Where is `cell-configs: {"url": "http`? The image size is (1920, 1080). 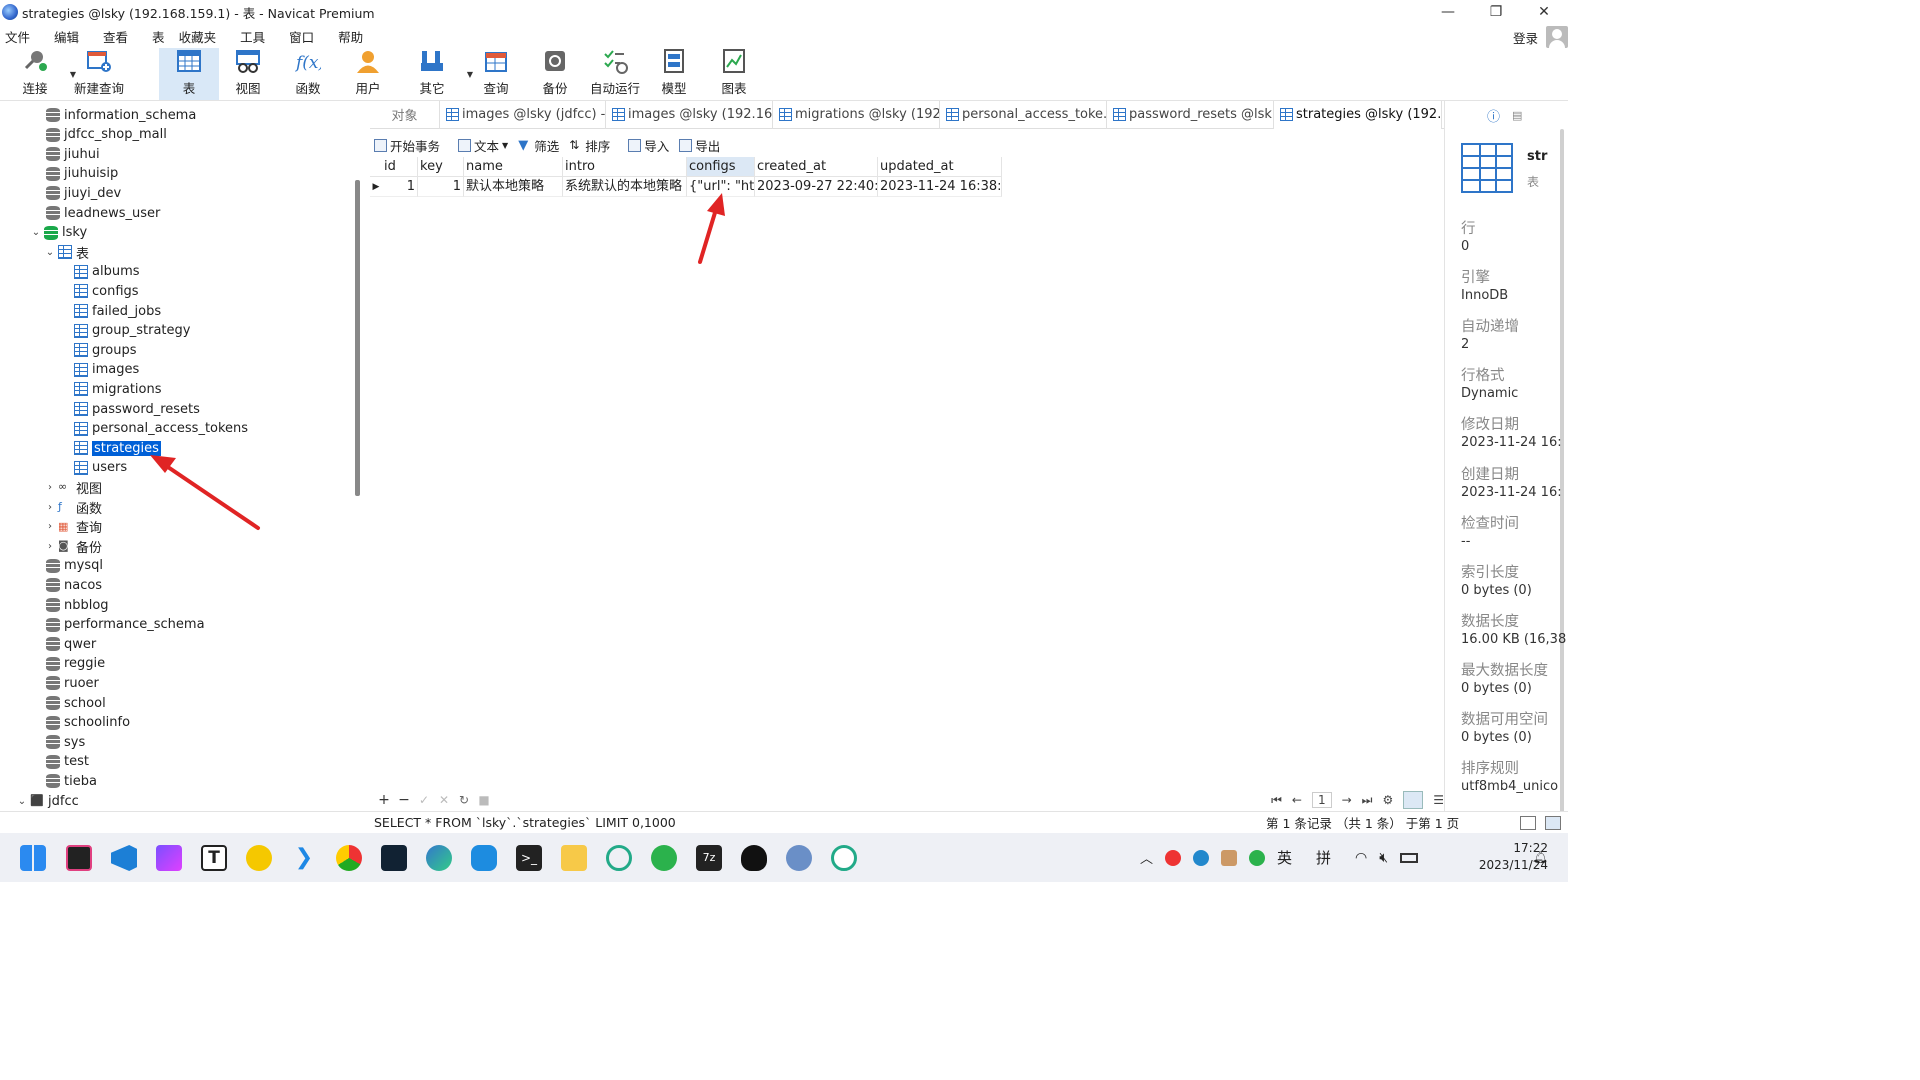
cell-configs: {"url": "http is located at coordinates (721, 187).